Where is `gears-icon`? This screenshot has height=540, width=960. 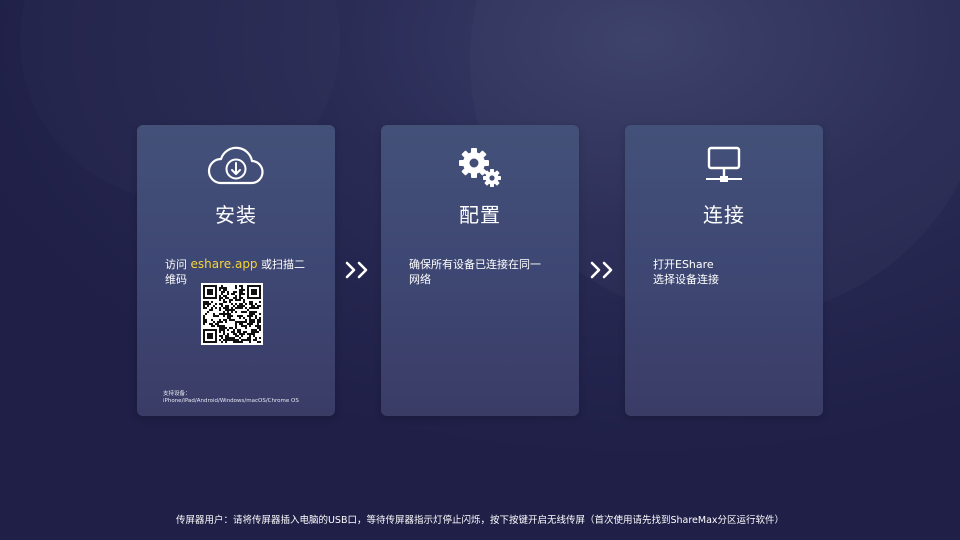
gears-icon is located at coordinates (480, 167).